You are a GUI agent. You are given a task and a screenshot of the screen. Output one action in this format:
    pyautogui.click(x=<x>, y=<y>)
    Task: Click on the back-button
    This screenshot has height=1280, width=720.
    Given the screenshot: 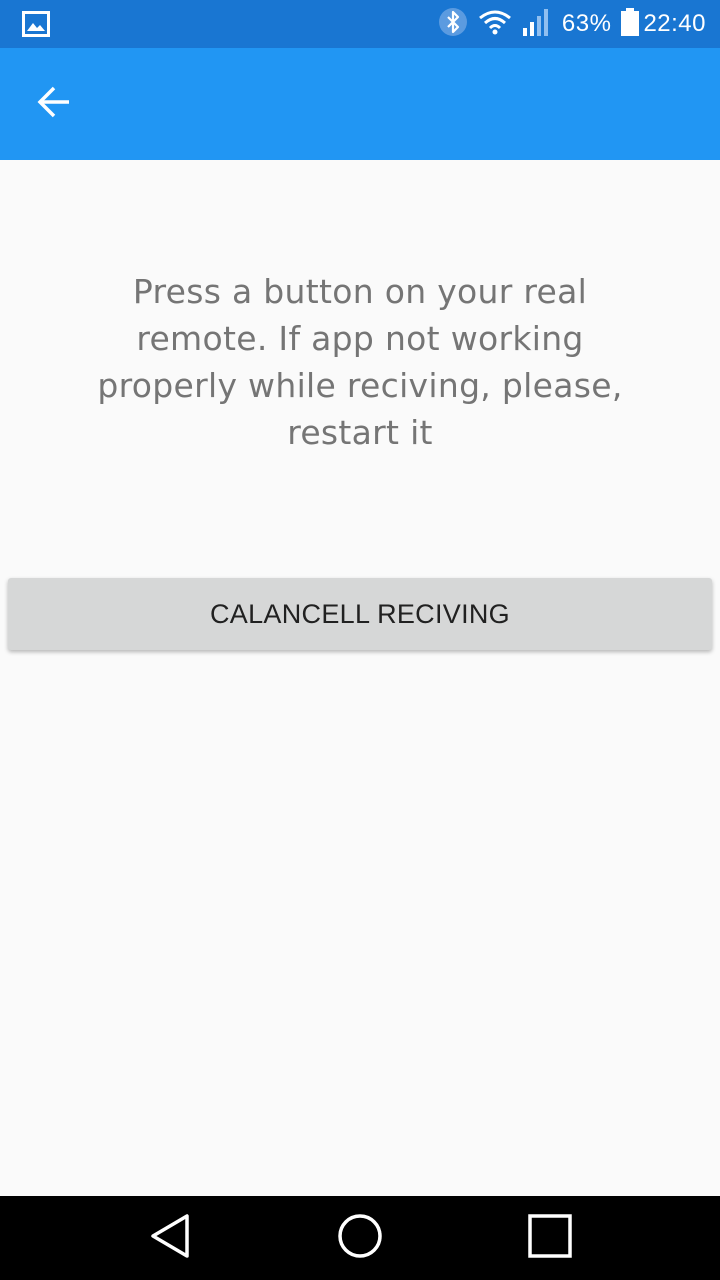 What is the action you would take?
    pyautogui.click(x=54, y=104)
    